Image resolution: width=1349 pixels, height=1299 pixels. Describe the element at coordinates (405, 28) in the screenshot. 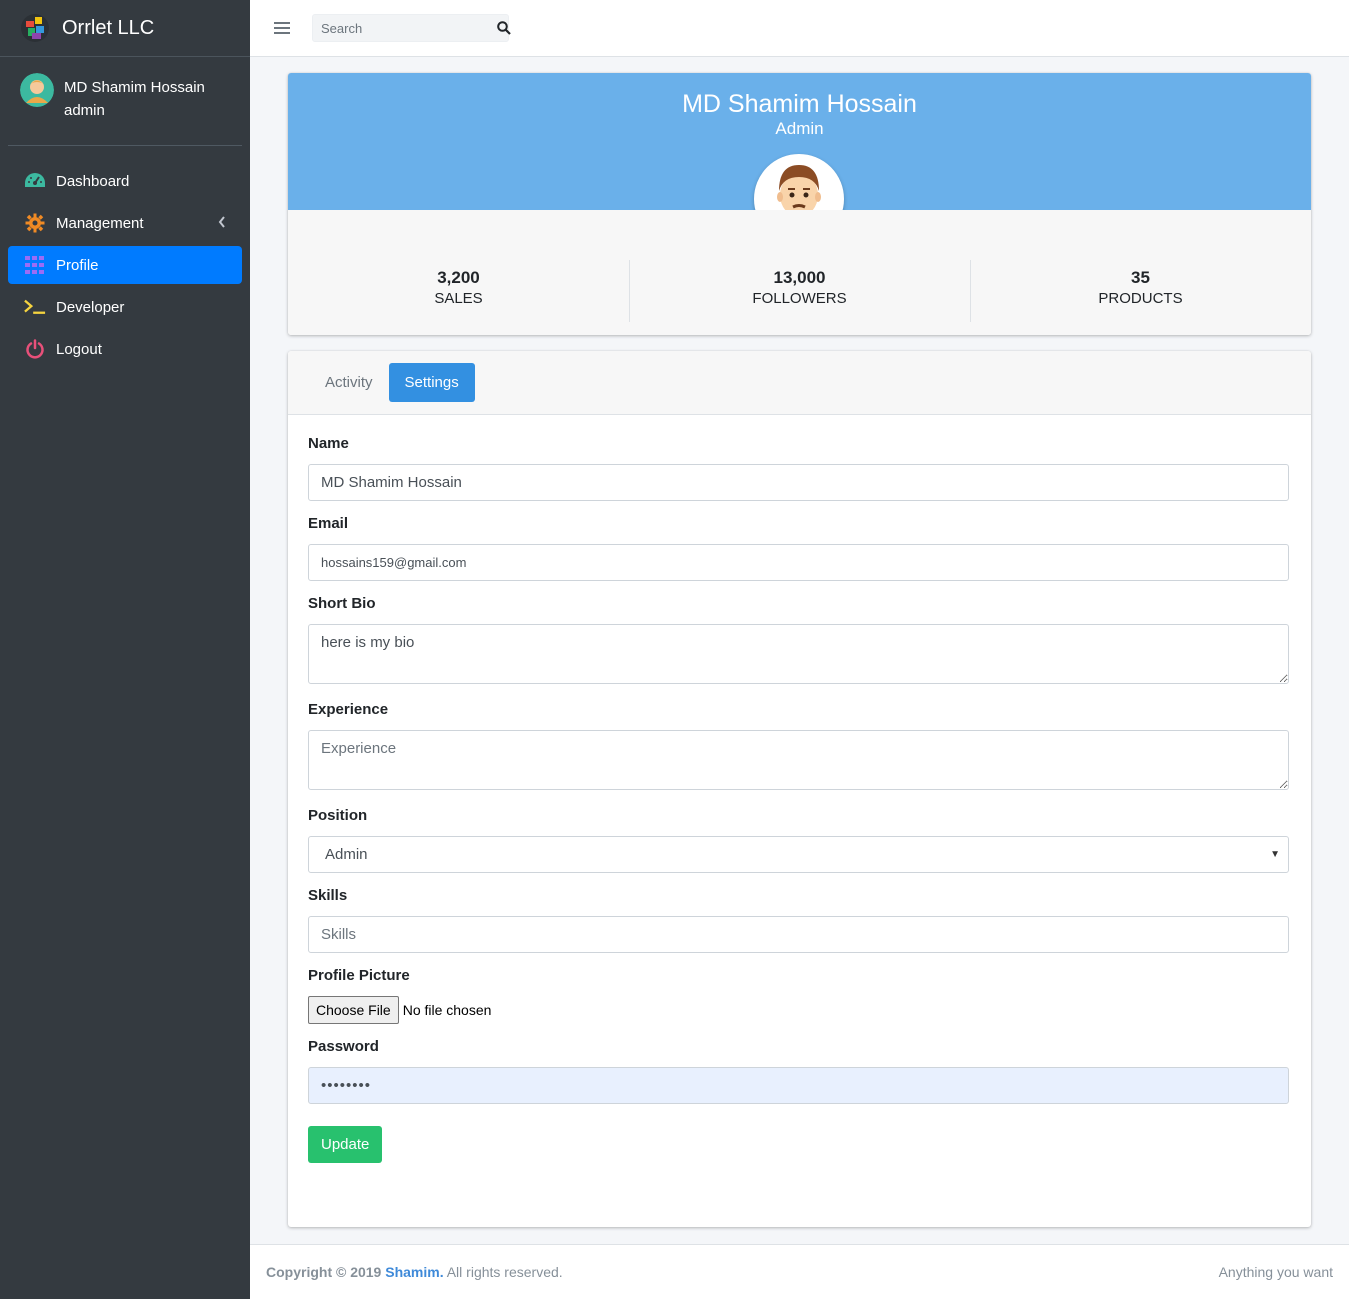

I see `search-input` at that location.